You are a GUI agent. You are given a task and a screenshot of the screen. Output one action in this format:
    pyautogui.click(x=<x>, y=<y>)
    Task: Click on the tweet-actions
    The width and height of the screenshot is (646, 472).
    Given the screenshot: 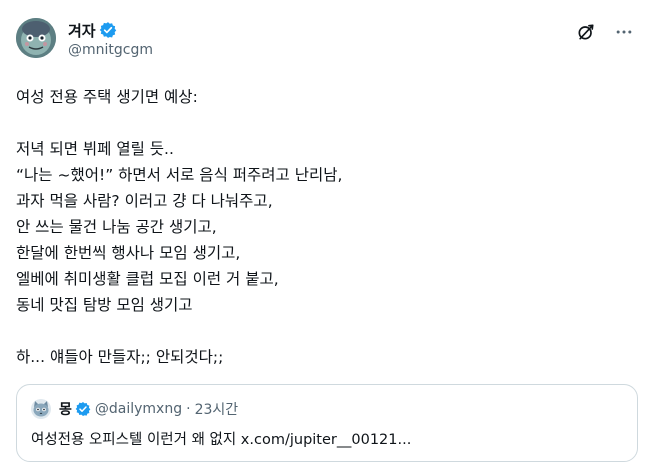 What is the action you would take?
    pyautogui.click(x=605, y=32)
    